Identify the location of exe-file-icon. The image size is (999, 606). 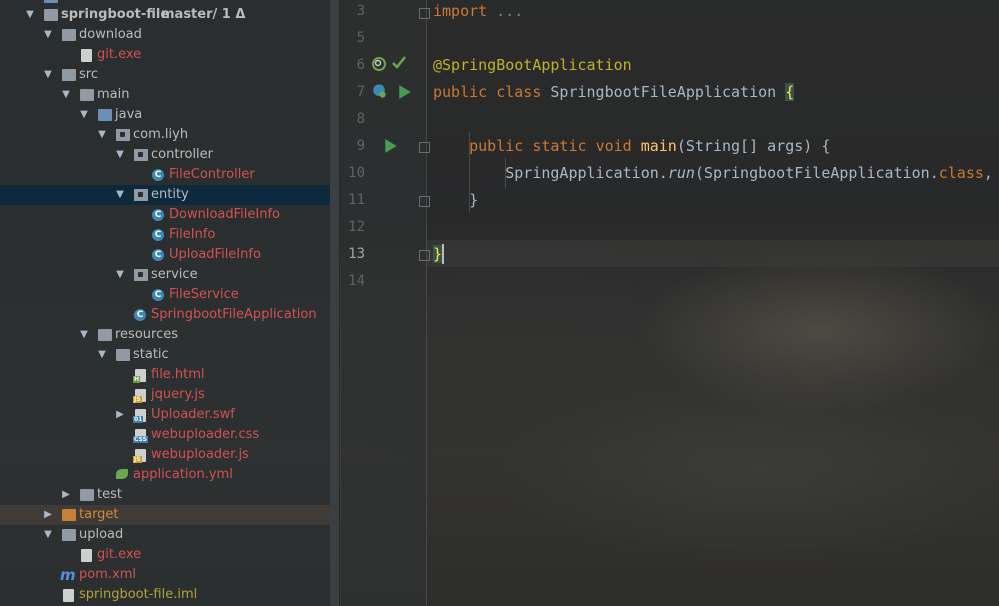
(86, 55).